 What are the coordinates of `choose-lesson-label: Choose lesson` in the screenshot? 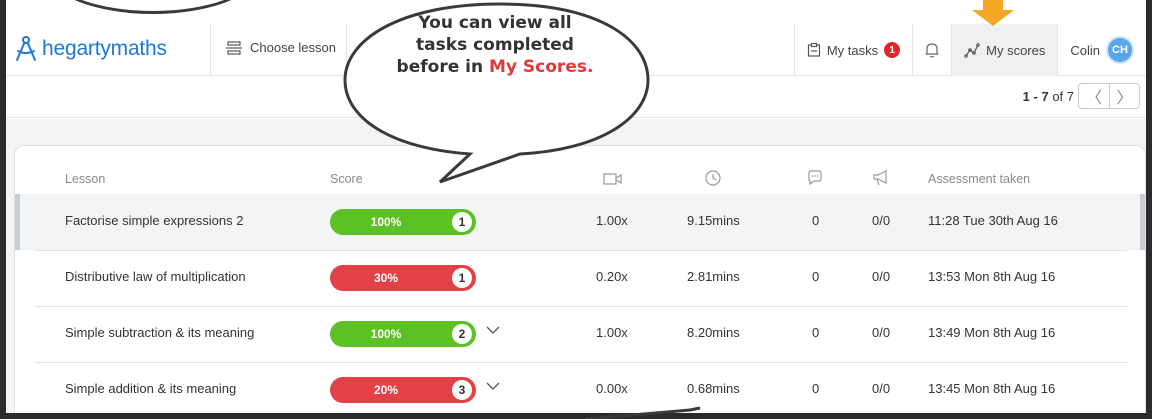 It's located at (293, 47).